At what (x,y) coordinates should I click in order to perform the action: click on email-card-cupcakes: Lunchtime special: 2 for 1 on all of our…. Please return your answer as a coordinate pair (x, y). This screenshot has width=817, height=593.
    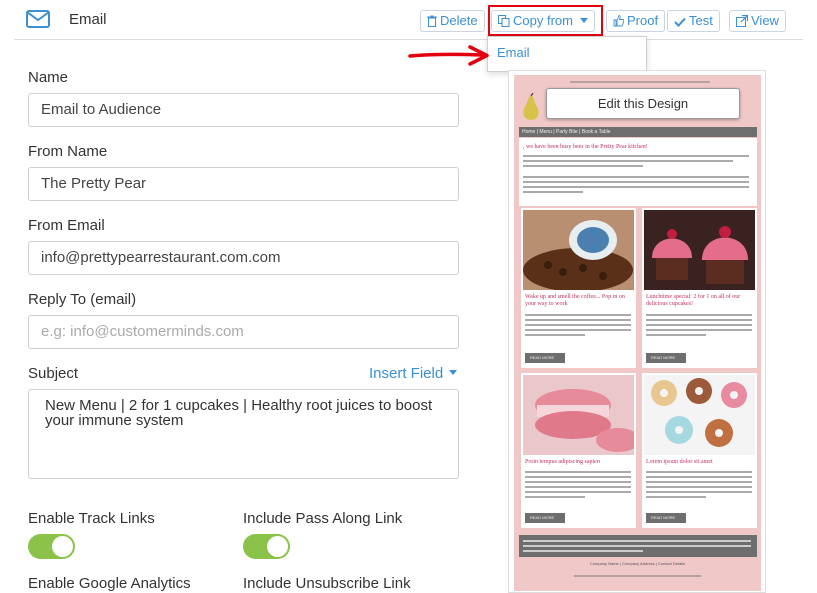
    Looking at the image, I should click on (699, 288).